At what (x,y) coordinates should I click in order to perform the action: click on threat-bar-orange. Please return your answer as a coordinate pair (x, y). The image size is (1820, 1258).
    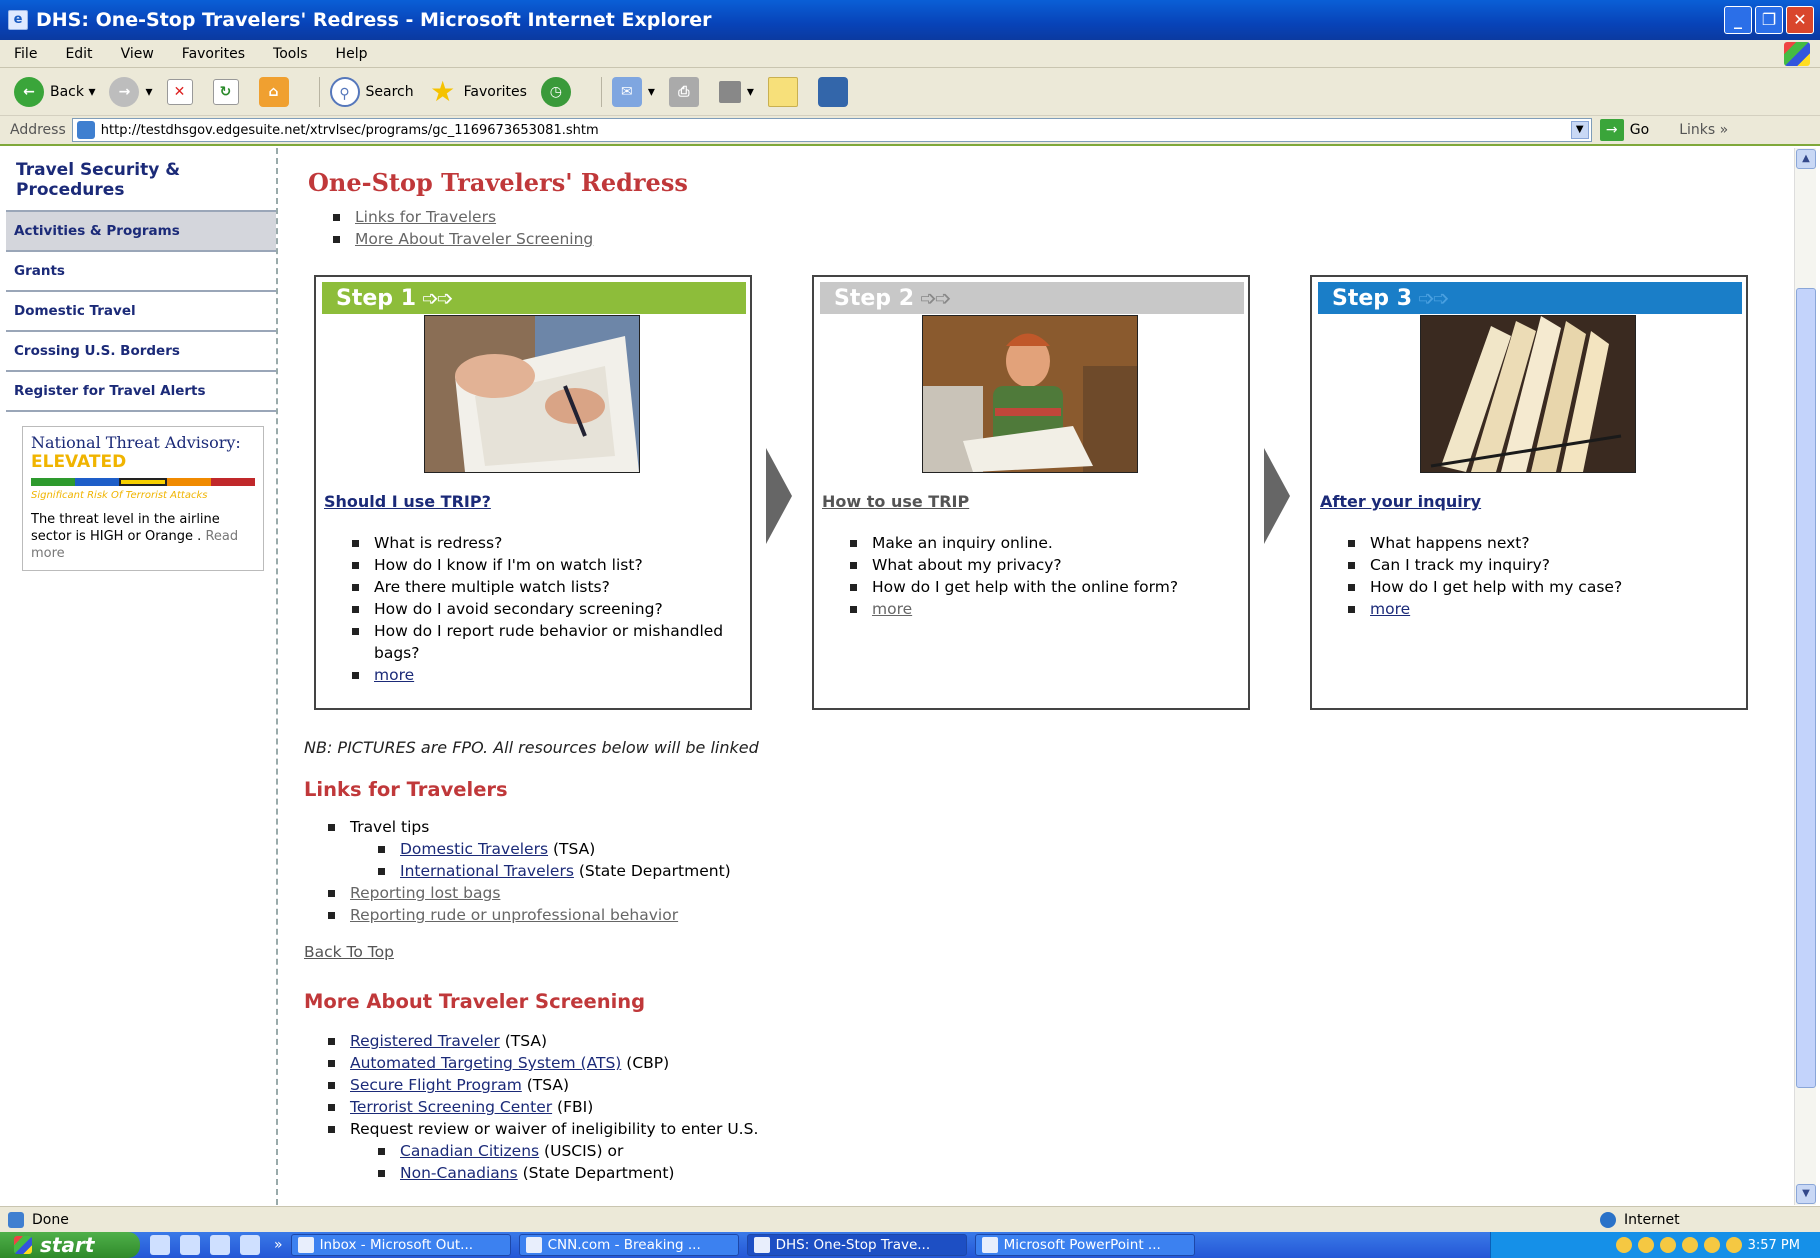
    Looking at the image, I should click on (189, 482).